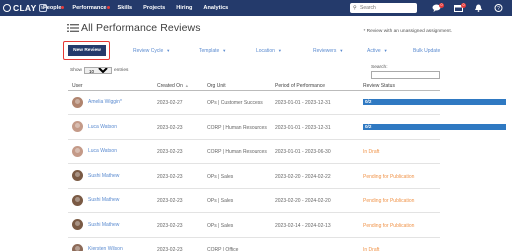 This screenshot has width=512, height=251. What do you see at coordinates (87, 50) in the screenshot?
I see `new-review-button: New Review` at bounding box center [87, 50].